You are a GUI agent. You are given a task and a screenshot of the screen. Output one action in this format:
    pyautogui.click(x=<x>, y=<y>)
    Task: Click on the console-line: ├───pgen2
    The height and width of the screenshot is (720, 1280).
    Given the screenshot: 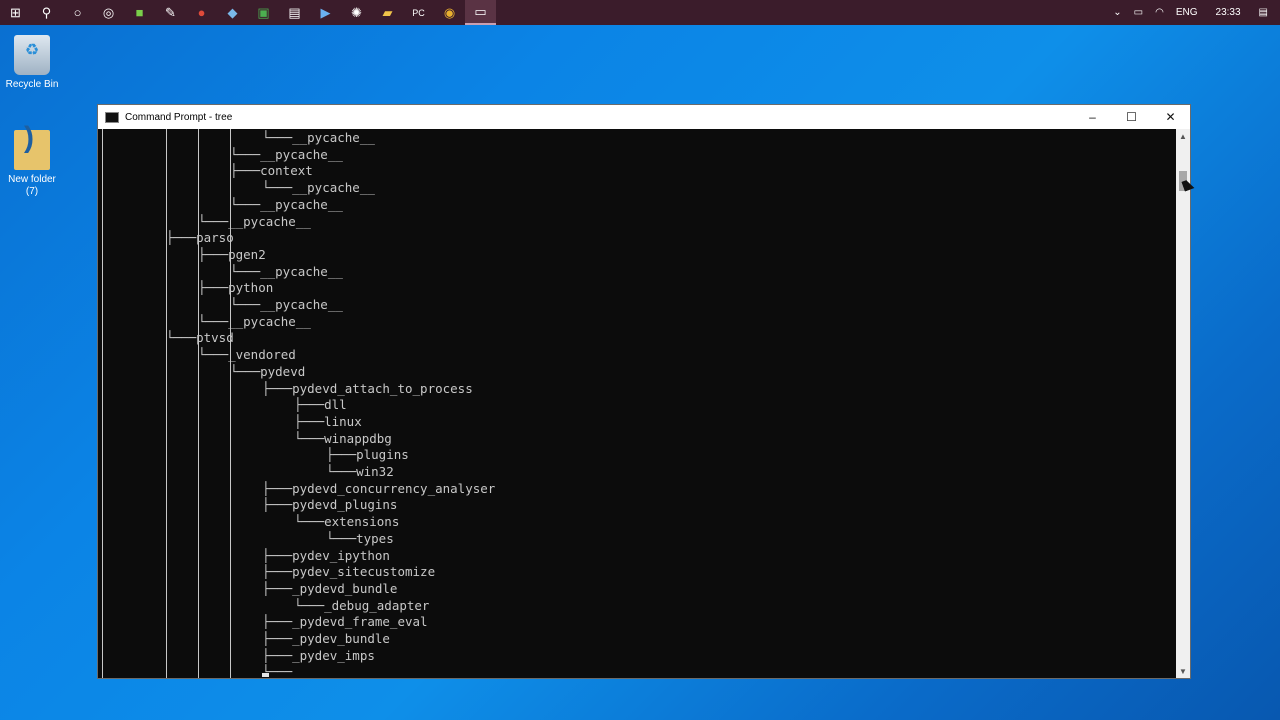 What is the action you would take?
    pyautogui.click(x=232, y=254)
    